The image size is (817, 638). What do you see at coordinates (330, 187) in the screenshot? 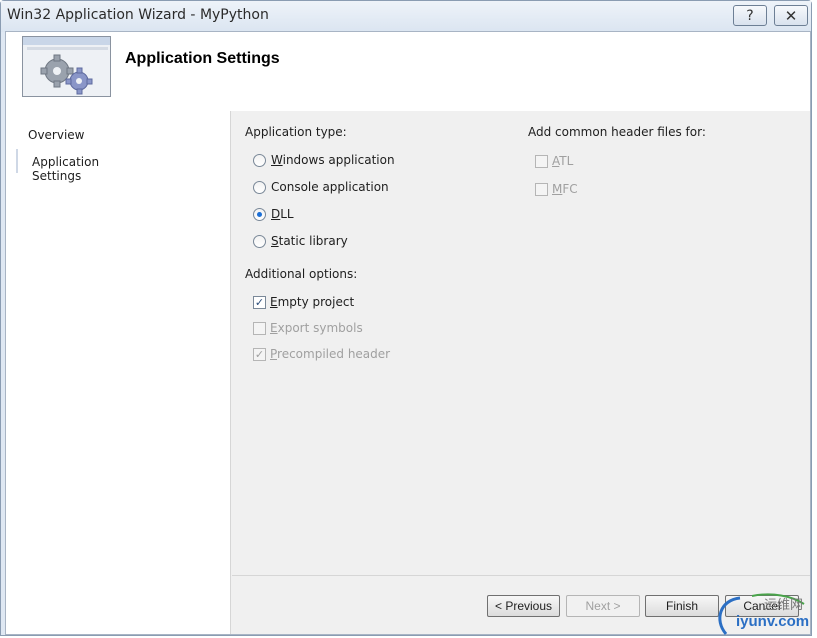
I see `option-label: Console application` at bounding box center [330, 187].